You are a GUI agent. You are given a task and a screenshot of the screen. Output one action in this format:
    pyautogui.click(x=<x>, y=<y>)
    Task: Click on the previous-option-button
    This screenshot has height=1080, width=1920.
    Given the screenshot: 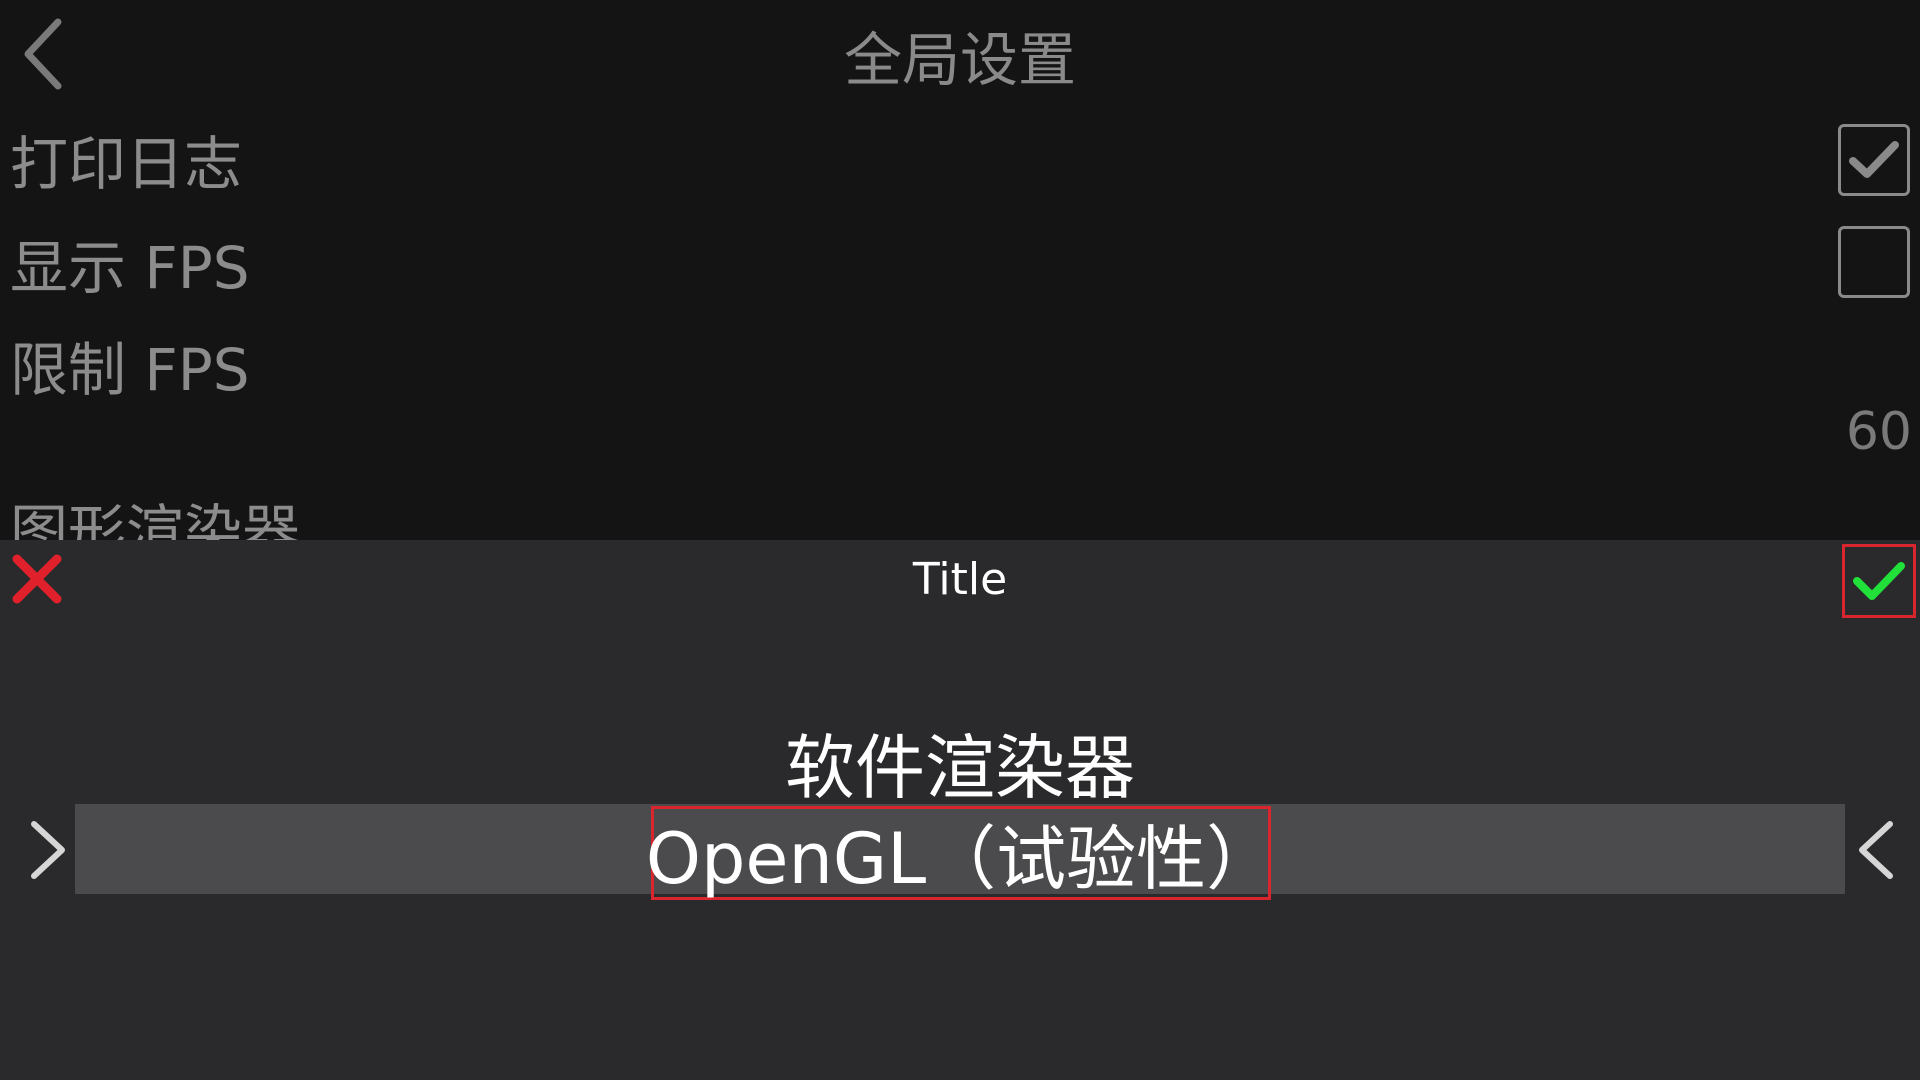 What is the action you would take?
    pyautogui.click(x=48, y=850)
    